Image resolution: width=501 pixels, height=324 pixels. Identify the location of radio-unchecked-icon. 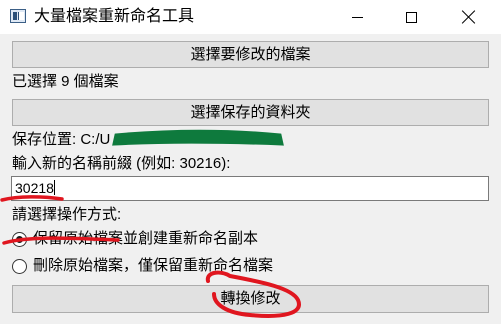
(19, 266).